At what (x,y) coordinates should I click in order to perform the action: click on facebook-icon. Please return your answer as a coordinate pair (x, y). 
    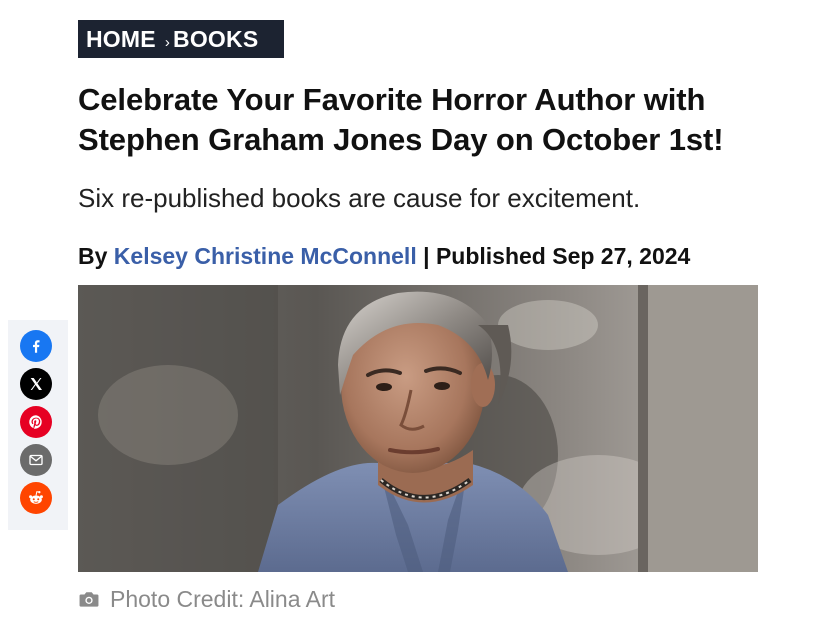
    Looking at the image, I should click on (36, 346).